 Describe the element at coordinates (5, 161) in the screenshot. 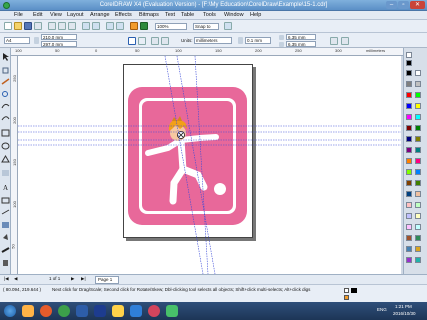

I see `tool-icons: A` at that location.